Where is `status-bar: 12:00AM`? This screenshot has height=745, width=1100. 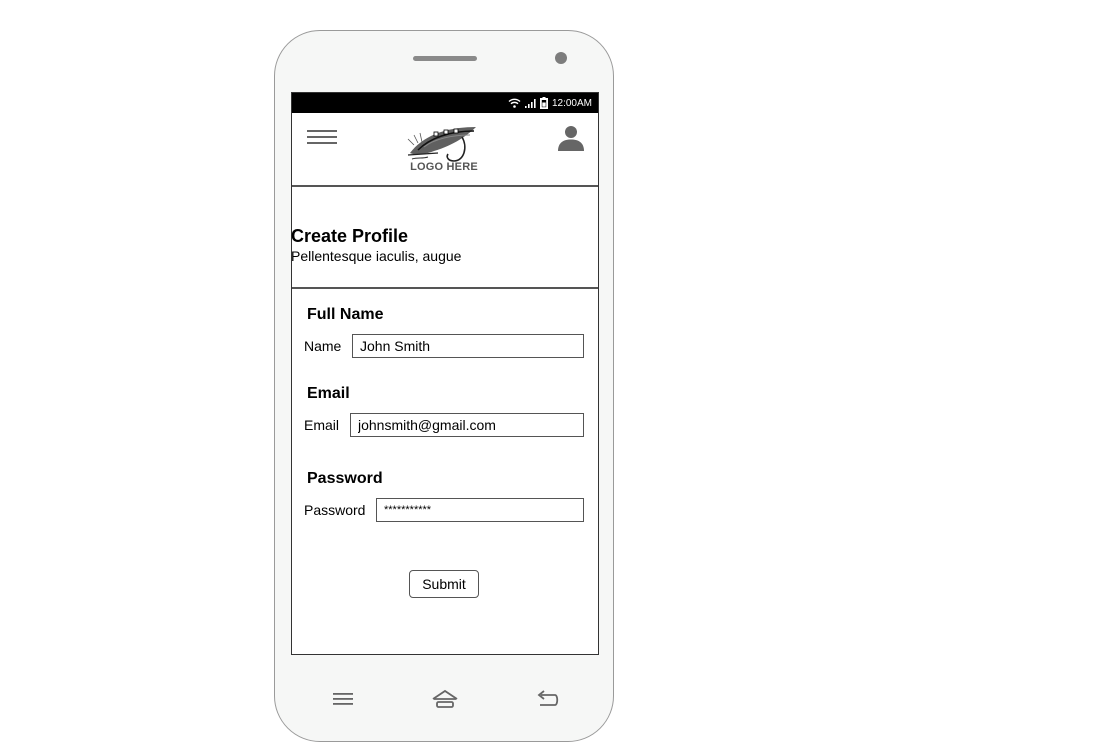
status-bar: 12:00AM is located at coordinates (445, 103).